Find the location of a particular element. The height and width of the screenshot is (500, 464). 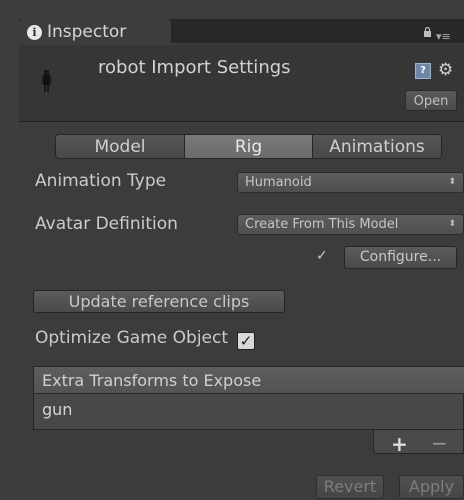

optimize-game-object-label: Optimize Game Object is located at coordinates (132, 338).